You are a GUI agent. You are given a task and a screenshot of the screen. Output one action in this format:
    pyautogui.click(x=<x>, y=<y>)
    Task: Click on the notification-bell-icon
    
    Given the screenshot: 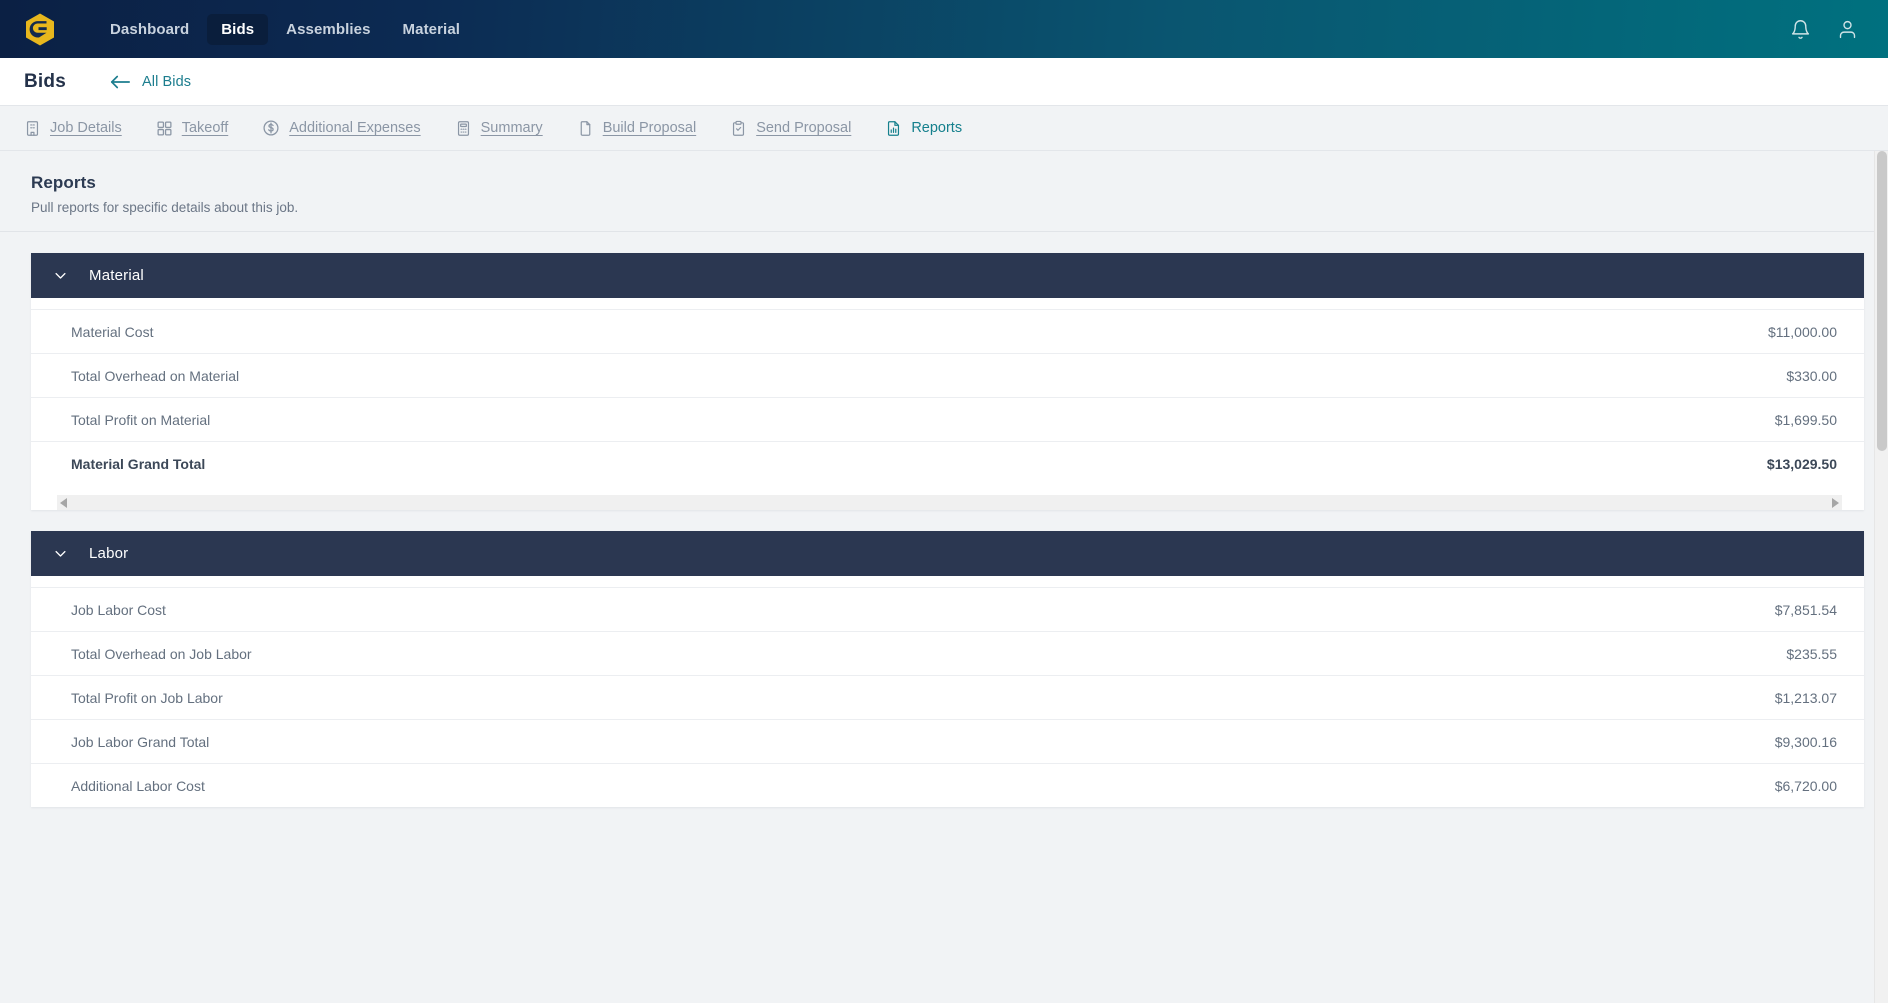 What is the action you would take?
    pyautogui.click(x=1800, y=29)
    